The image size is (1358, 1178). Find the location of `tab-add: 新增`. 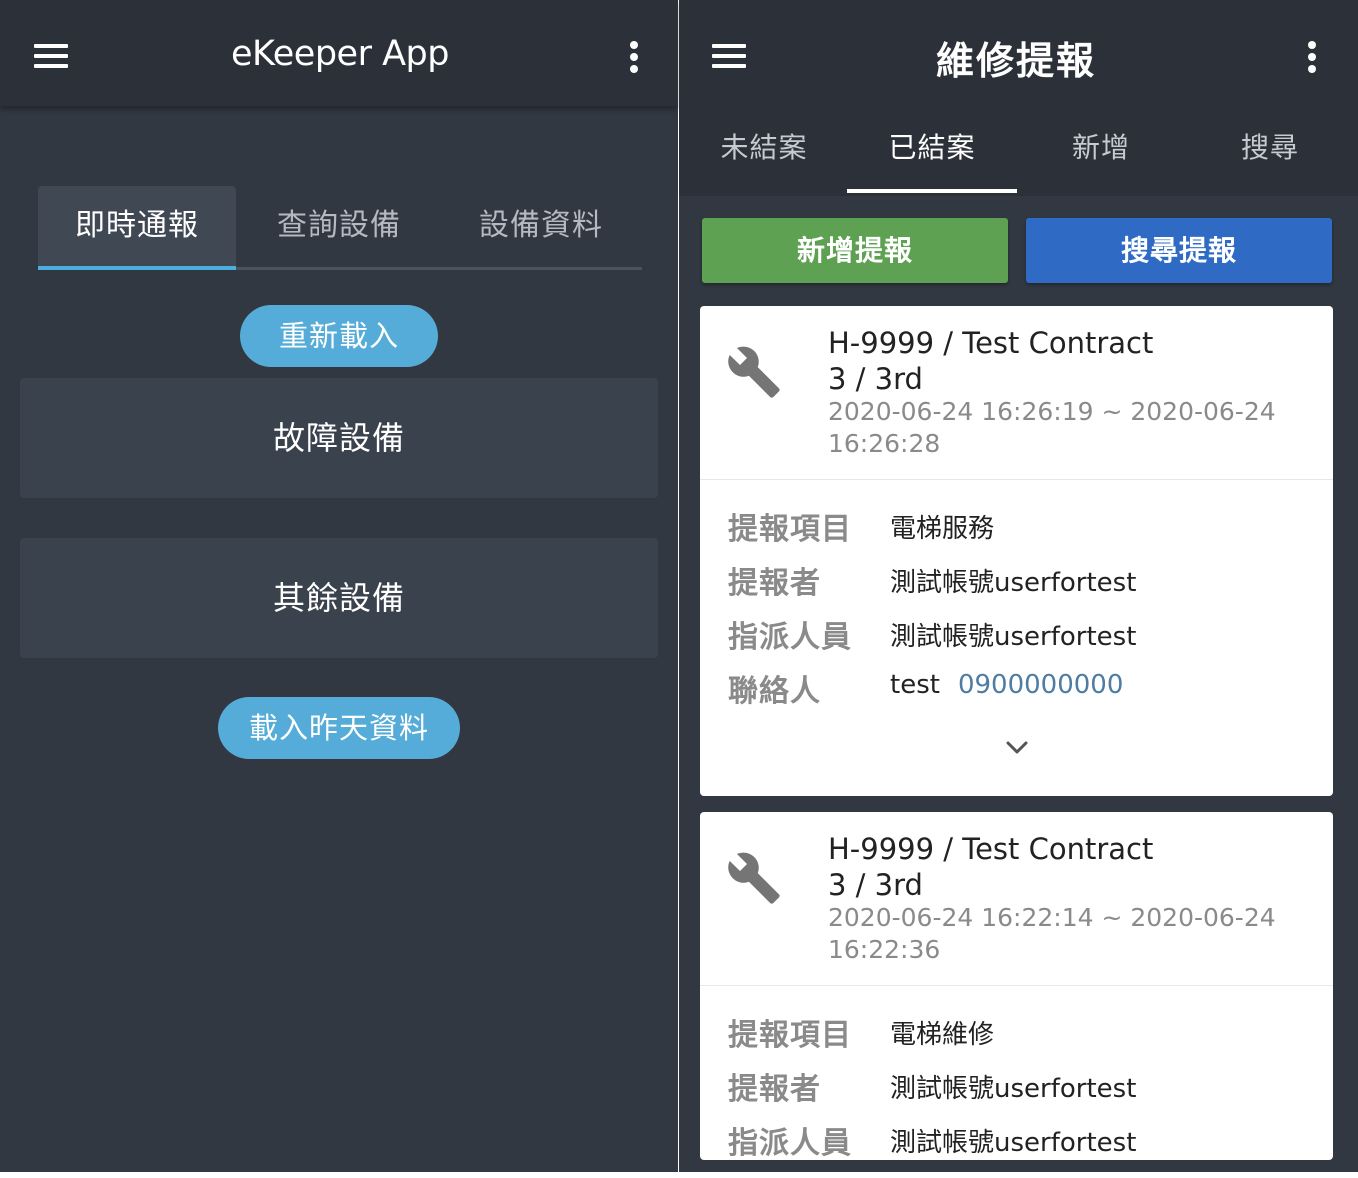

tab-add: 新增 is located at coordinates (1101, 146).